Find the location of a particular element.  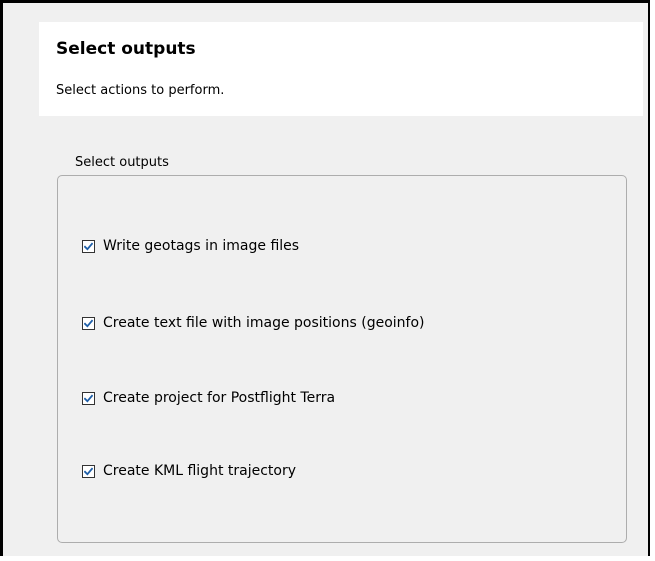

outputs-group-title: Select outputs is located at coordinates (122, 162).